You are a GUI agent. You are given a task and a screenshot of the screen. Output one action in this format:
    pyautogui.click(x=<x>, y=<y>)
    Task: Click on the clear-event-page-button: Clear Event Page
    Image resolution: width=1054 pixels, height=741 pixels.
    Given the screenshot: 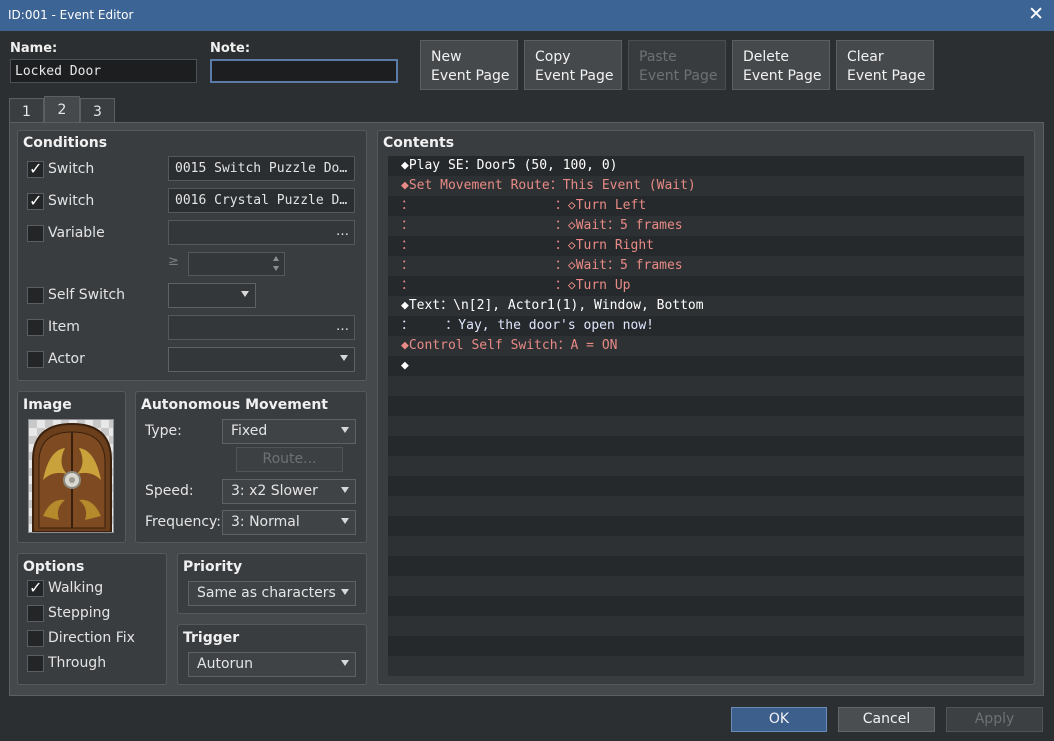 What is the action you would take?
    pyautogui.click(x=885, y=65)
    